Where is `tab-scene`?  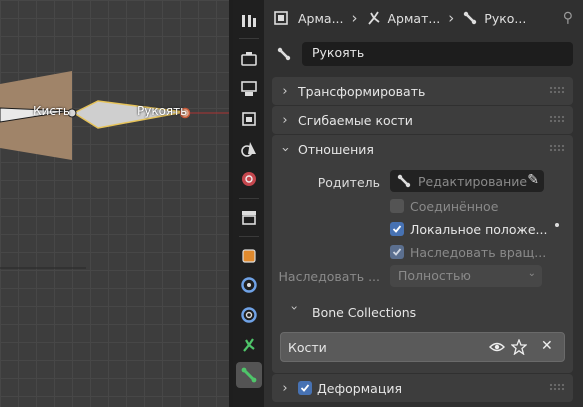 tab-scene is located at coordinates (249, 149).